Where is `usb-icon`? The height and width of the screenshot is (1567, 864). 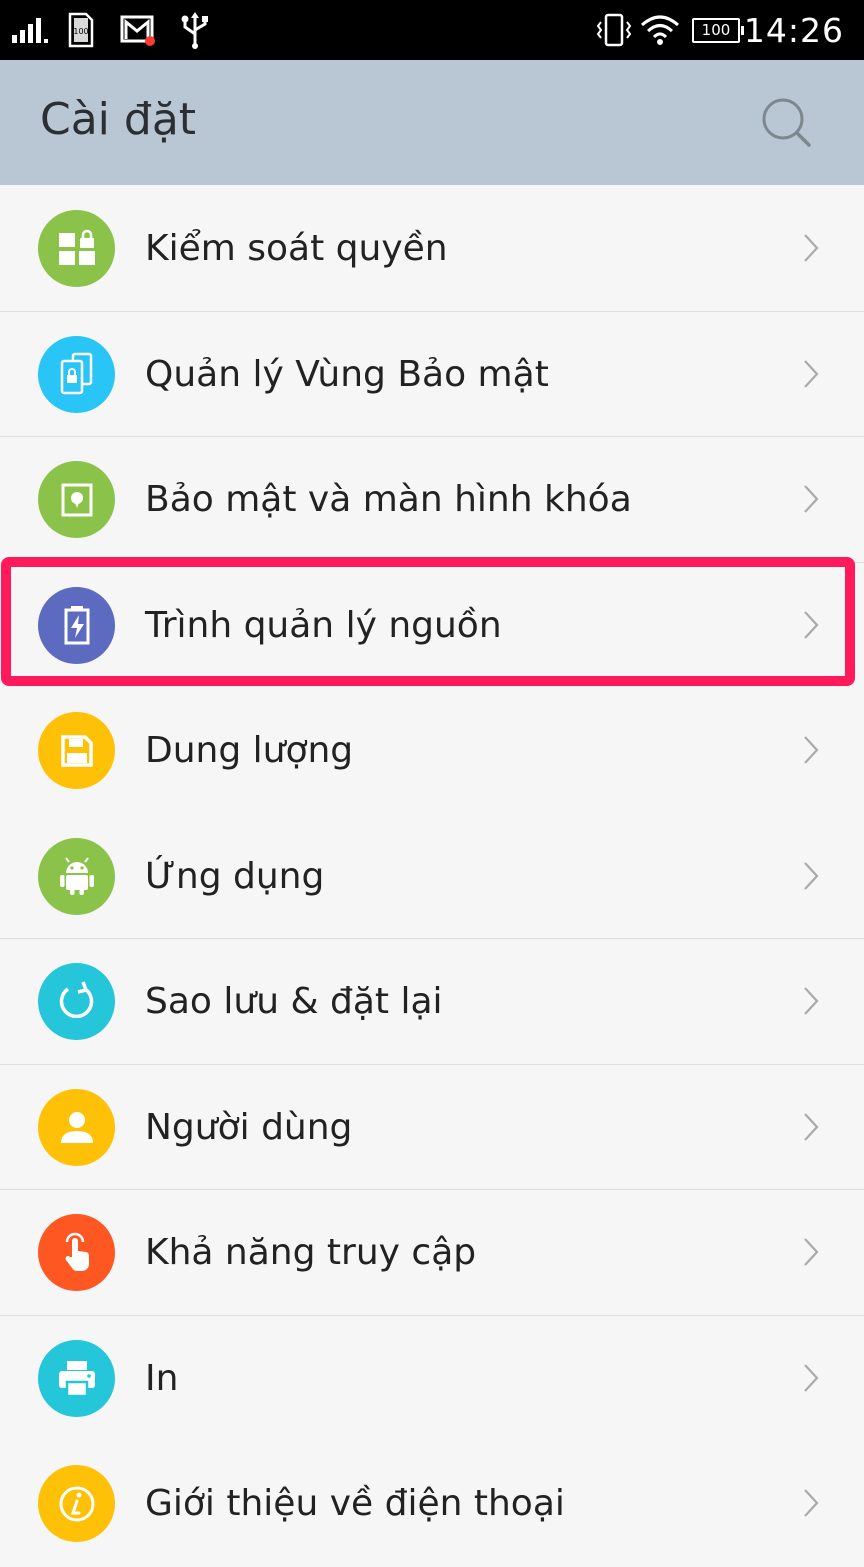
usb-icon is located at coordinates (195, 30).